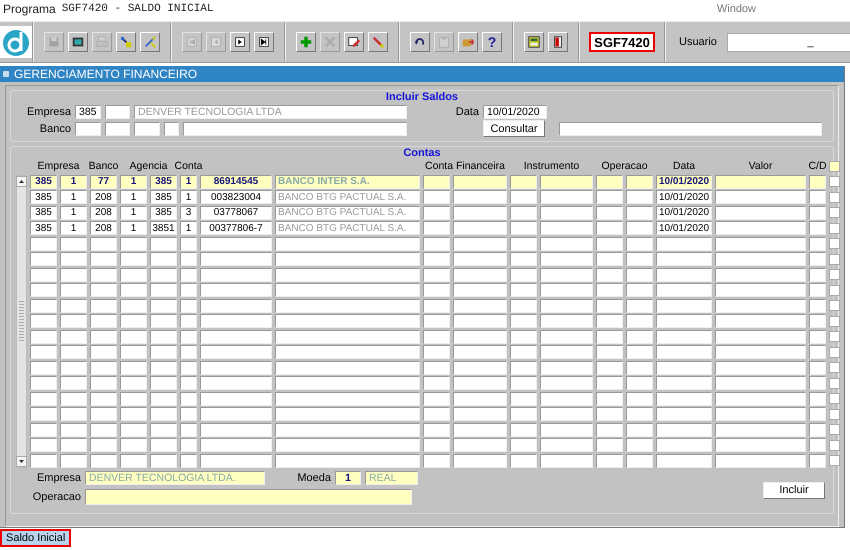 Image resolution: width=850 pixels, height=550 pixels. Describe the element at coordinates (236, 181) in the screenshot. I see `table-cell: 86914545` at that location.